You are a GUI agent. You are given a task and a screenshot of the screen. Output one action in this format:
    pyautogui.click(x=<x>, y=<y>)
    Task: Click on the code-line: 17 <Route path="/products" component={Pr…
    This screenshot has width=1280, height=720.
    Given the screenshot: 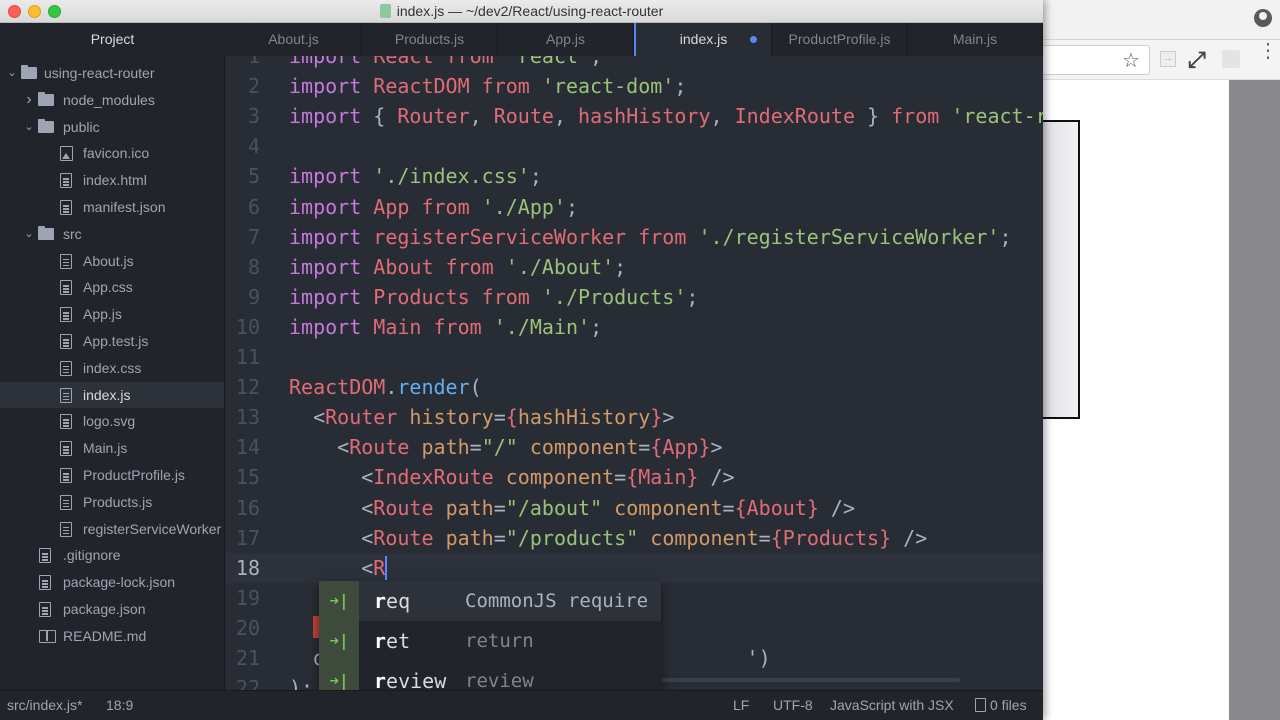 What is the action you would take?
    pyautogui.click(x=634, y=538)
    